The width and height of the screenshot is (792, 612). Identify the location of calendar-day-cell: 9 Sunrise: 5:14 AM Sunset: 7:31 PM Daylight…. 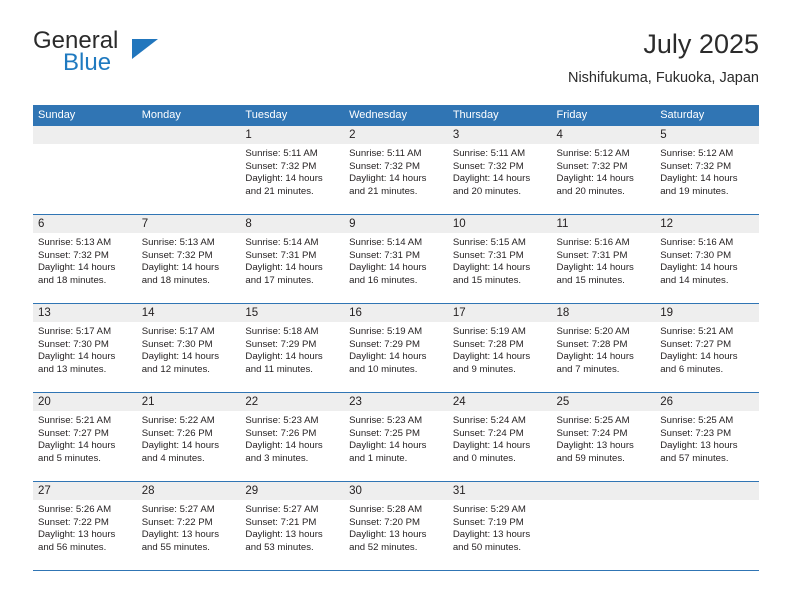
(396, 259).